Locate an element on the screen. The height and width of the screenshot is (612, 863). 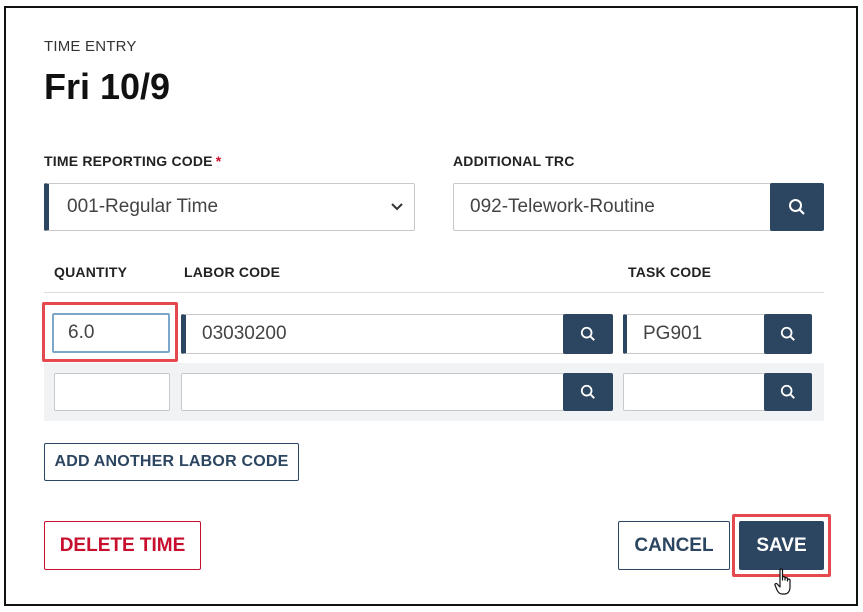
labor-code-value: 03030200 is located at coordinates (244, 333).